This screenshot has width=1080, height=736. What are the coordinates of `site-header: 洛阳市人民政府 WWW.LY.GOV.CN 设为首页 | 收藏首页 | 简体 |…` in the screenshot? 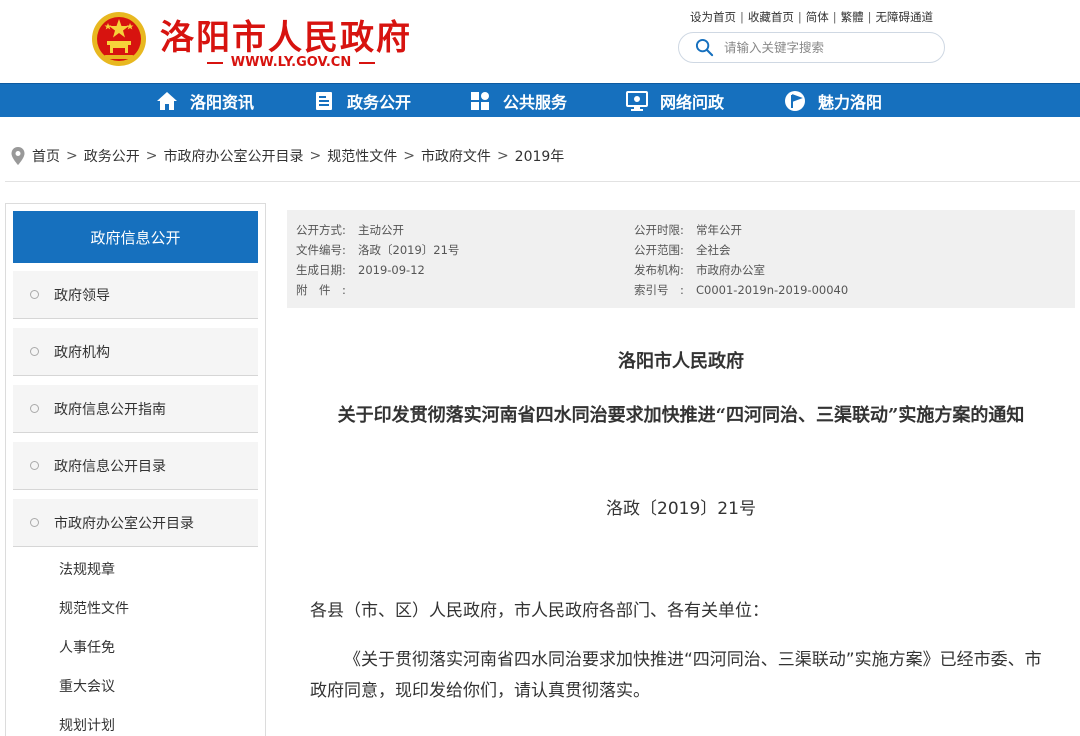 It's located at (540, 41).